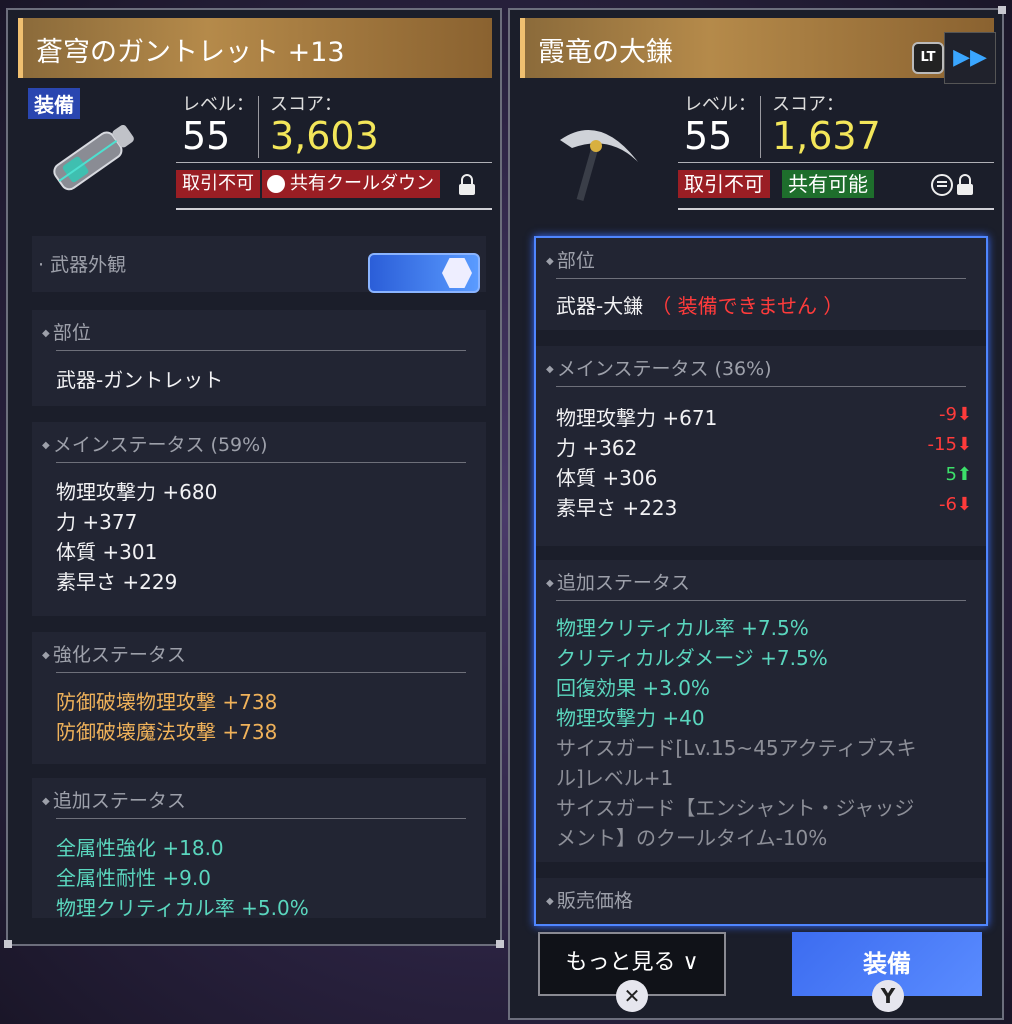 The image size is (1012, 1024). I want to click on skill-stat-row: サイスガード[Lv.15~45アクティブスキ, so click(736, 748).